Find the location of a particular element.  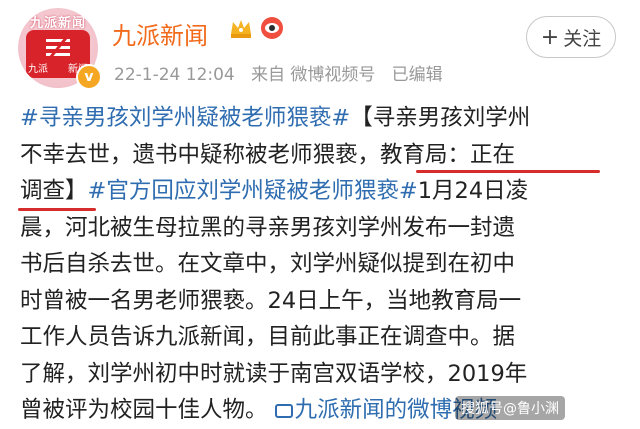

plus-icon: + is located at coordinates (550, 37).